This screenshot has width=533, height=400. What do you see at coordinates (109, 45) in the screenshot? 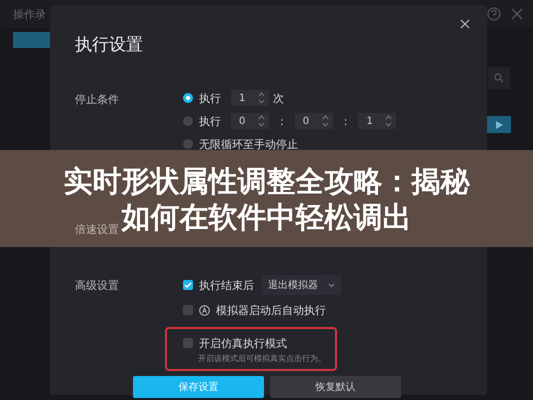
I see `dialog-title: 执行设置` at bounding box center [109, 45].